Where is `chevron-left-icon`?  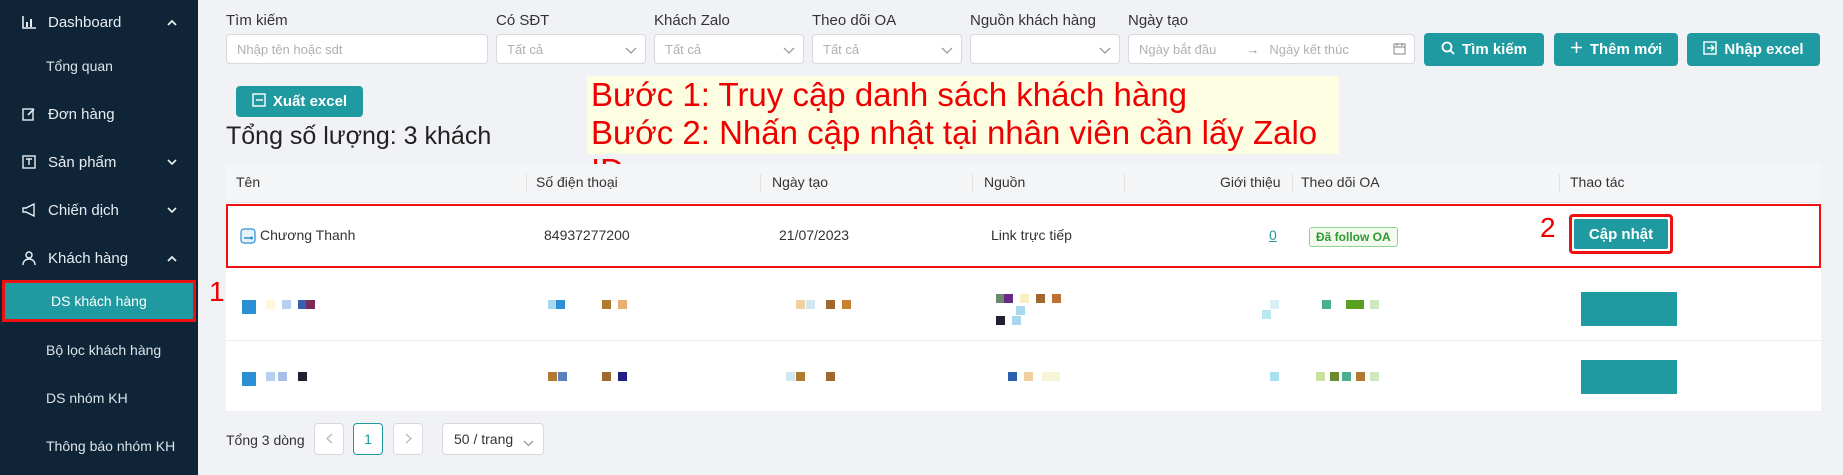
chevron-left-icon is located at coordinates (329, 439).